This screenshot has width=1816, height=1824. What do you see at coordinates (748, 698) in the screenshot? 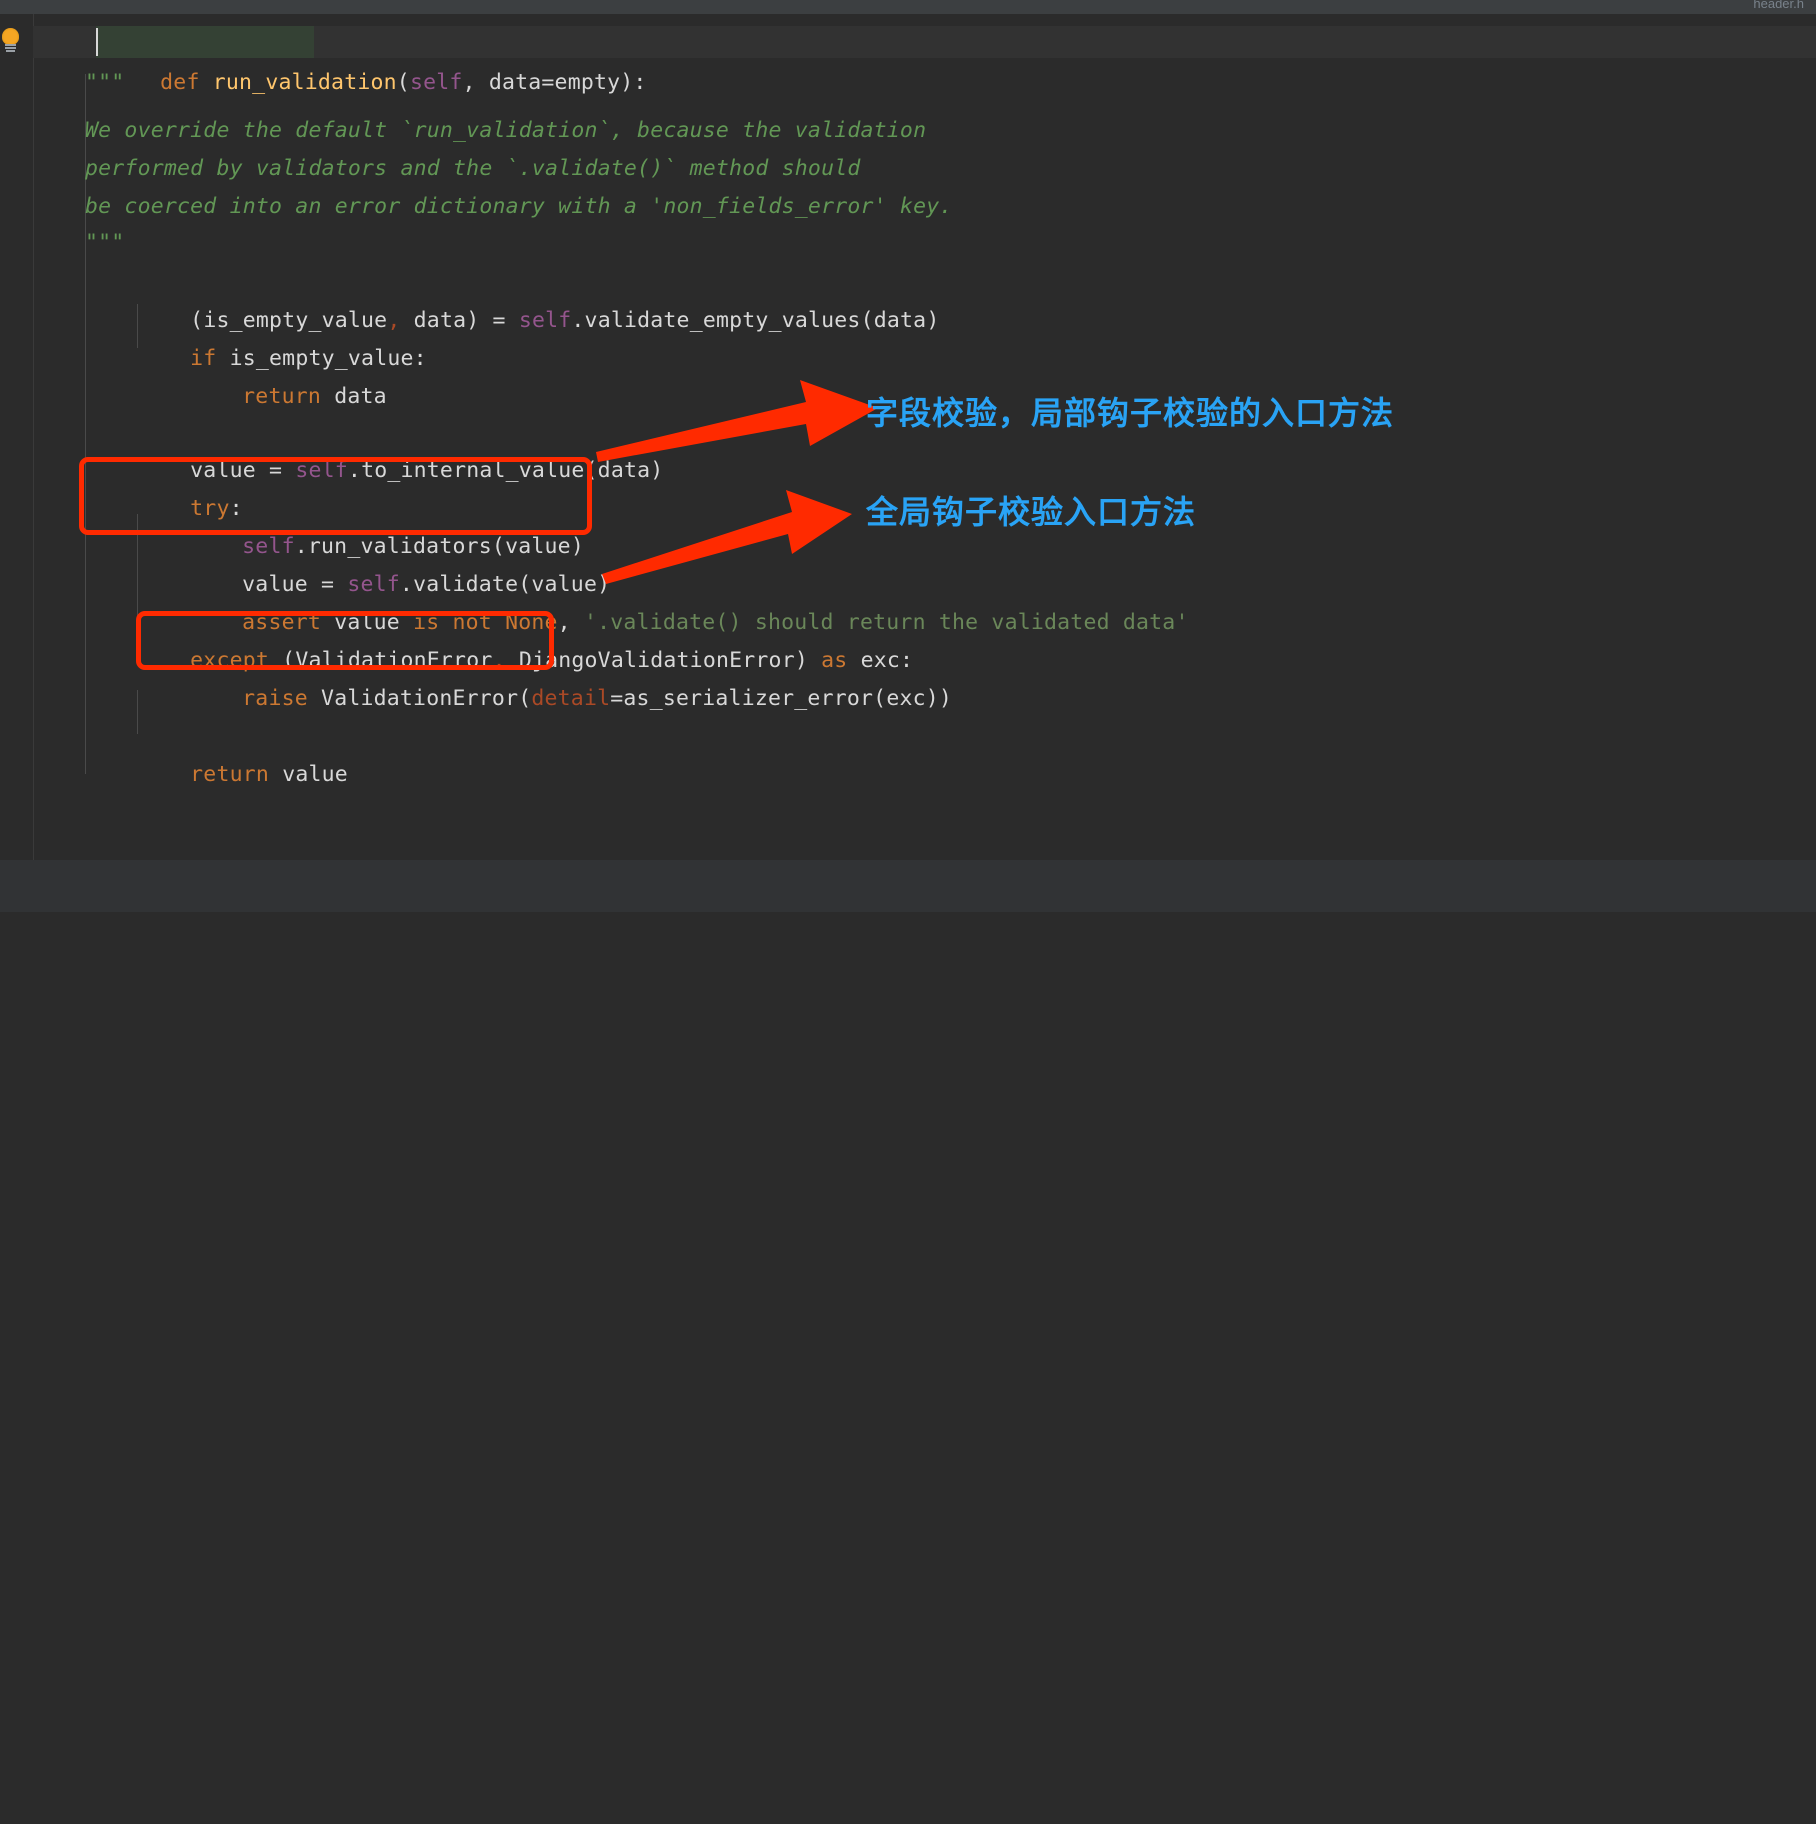
I see `token-function-call: as_serializer_error` at bounding box center [748, 698].